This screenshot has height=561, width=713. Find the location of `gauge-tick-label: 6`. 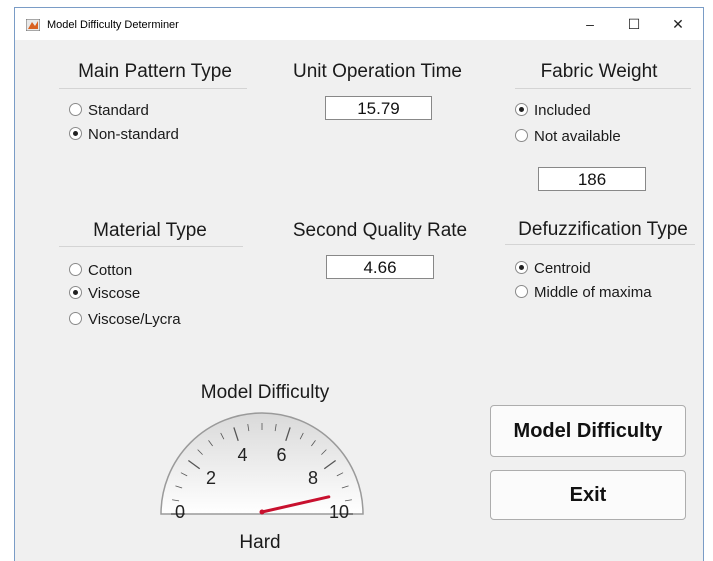

gauge-tick-label: 6 is located at coordinates (281, 455).